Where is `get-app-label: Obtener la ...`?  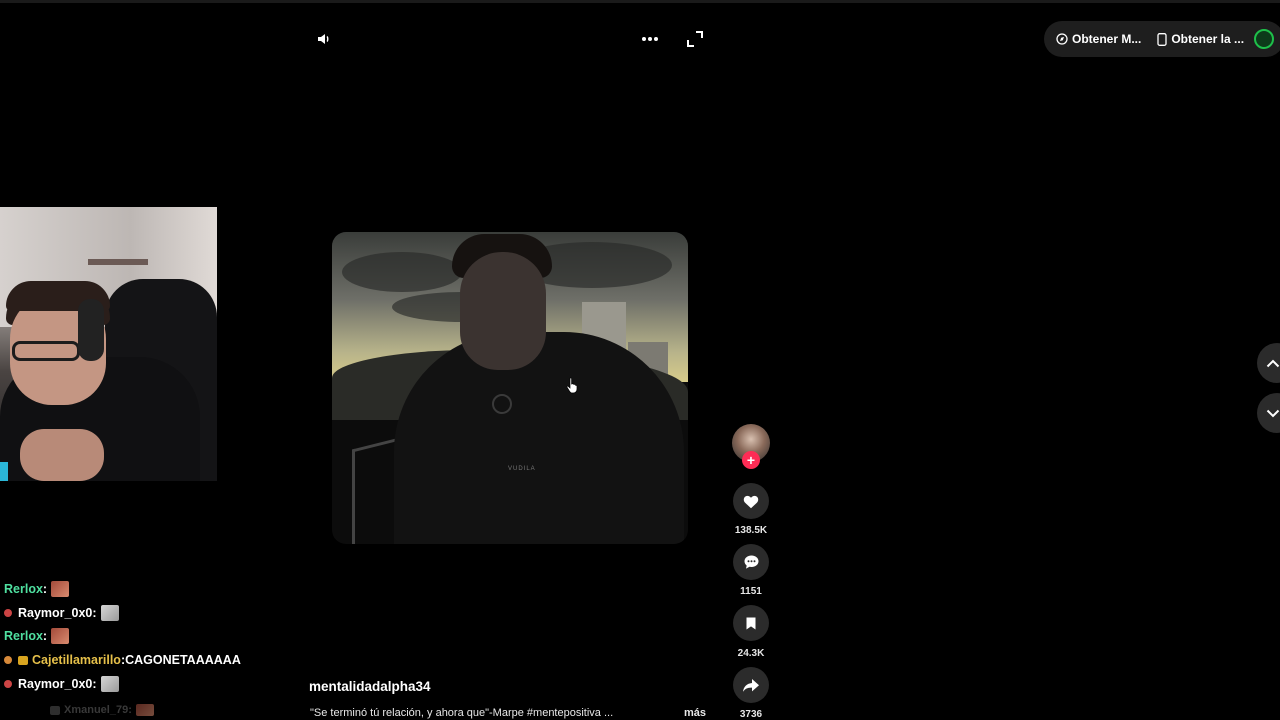
get-app-label: Obtener la ... is located at coordinates (1208, 39).